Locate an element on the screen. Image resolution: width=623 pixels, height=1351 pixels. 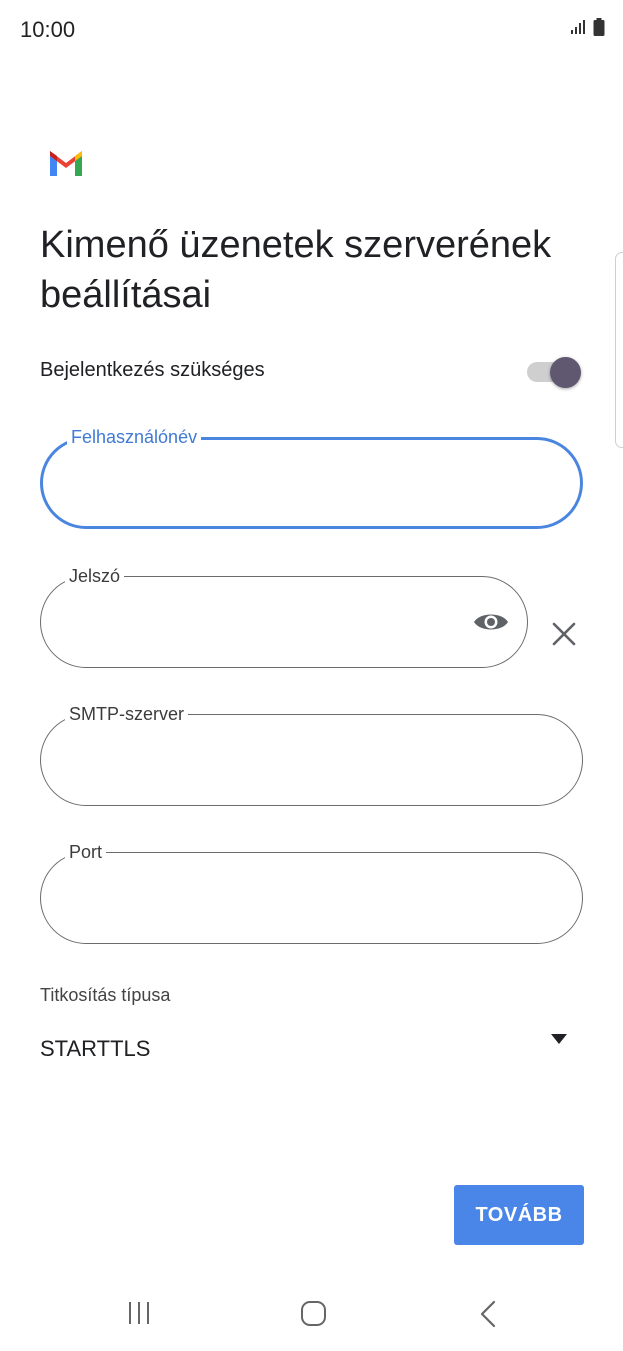
username-label: Felhasználónév is located at coordinates (134, 437).